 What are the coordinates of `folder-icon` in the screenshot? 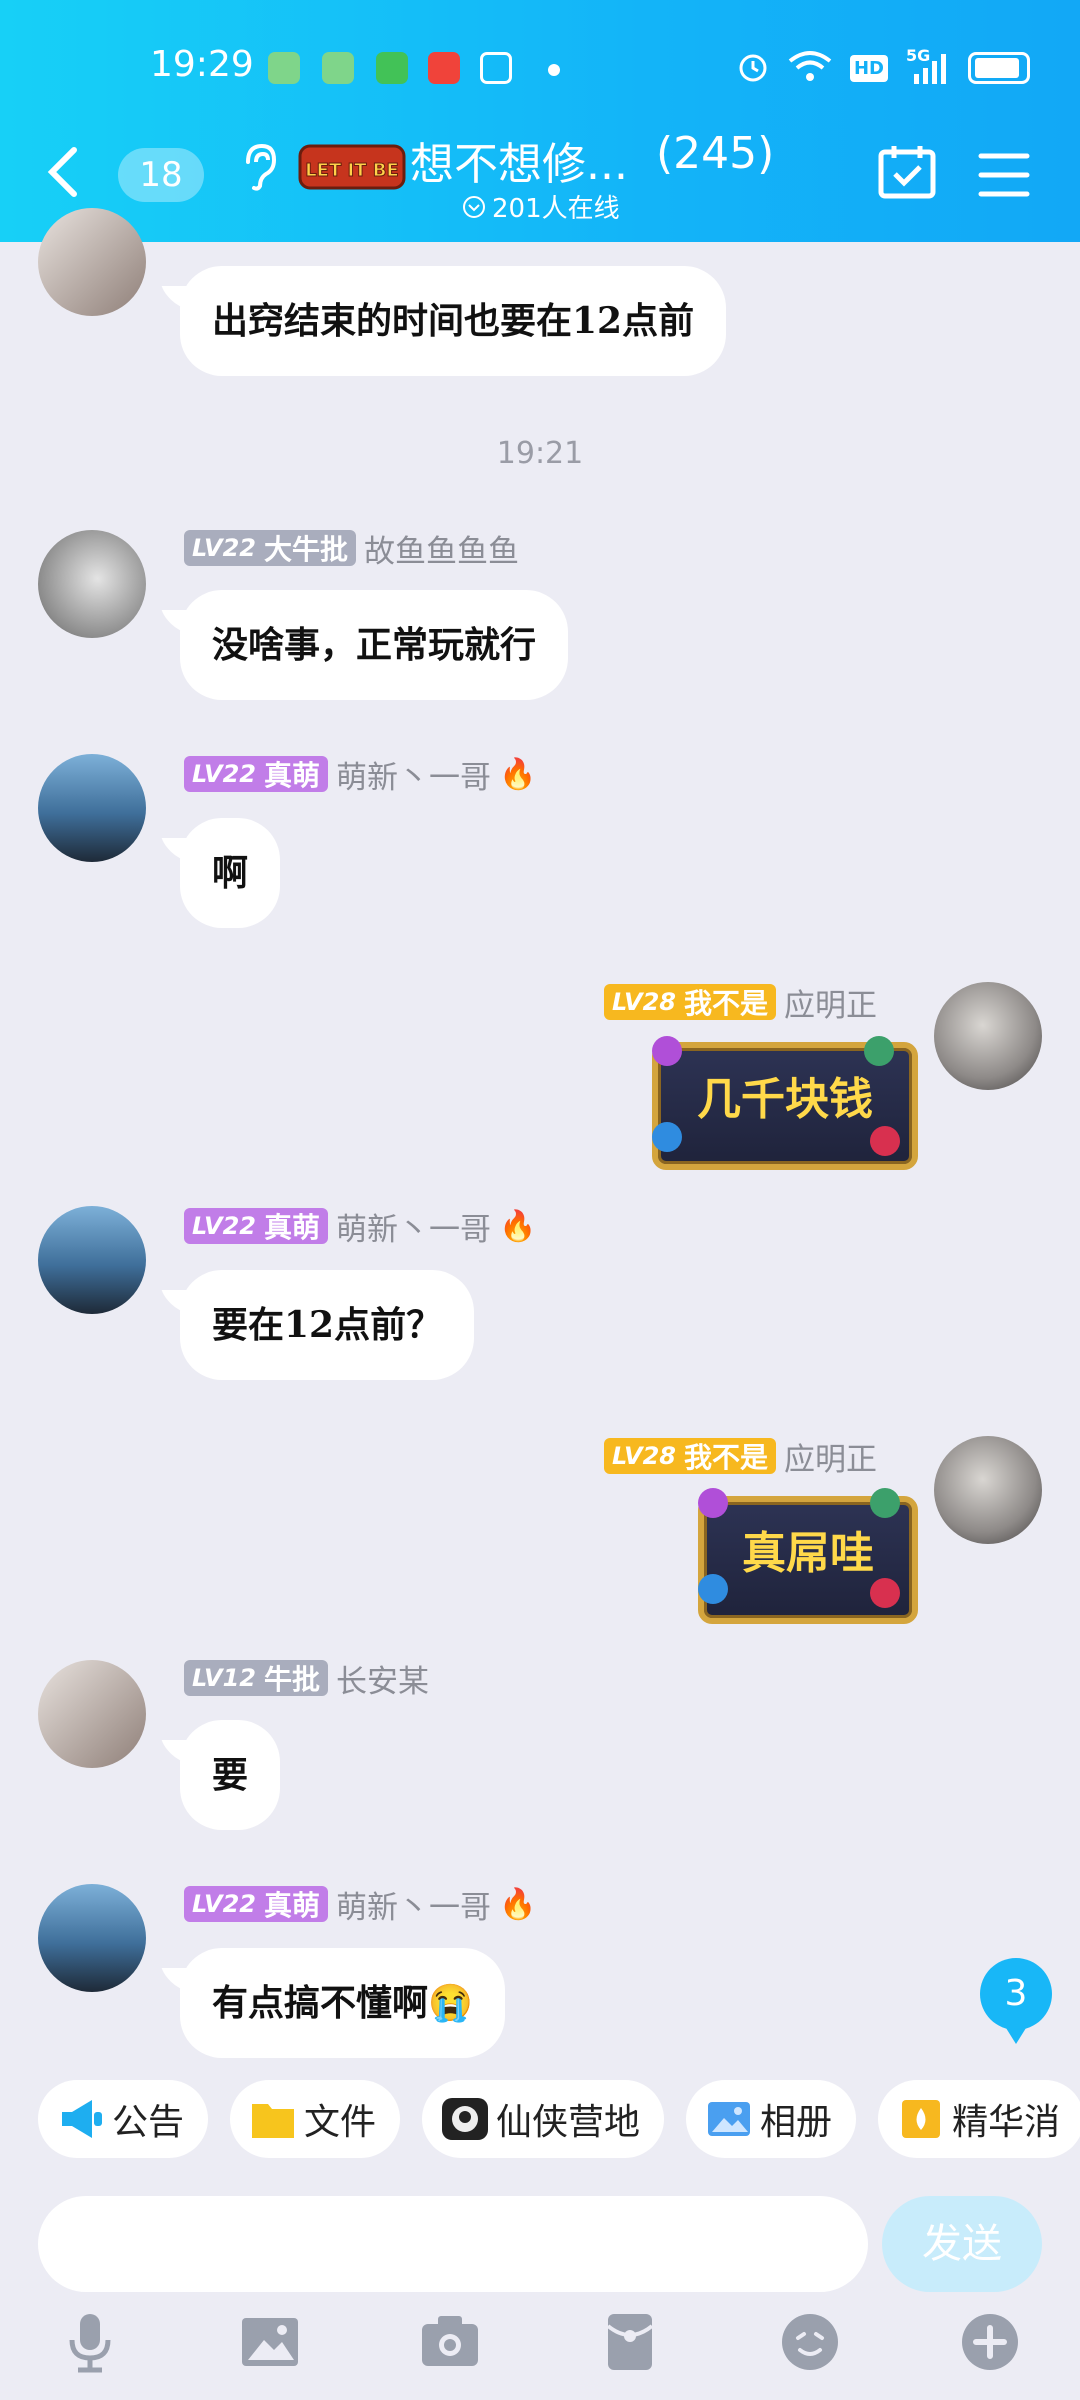 It's located at (273, 2119).